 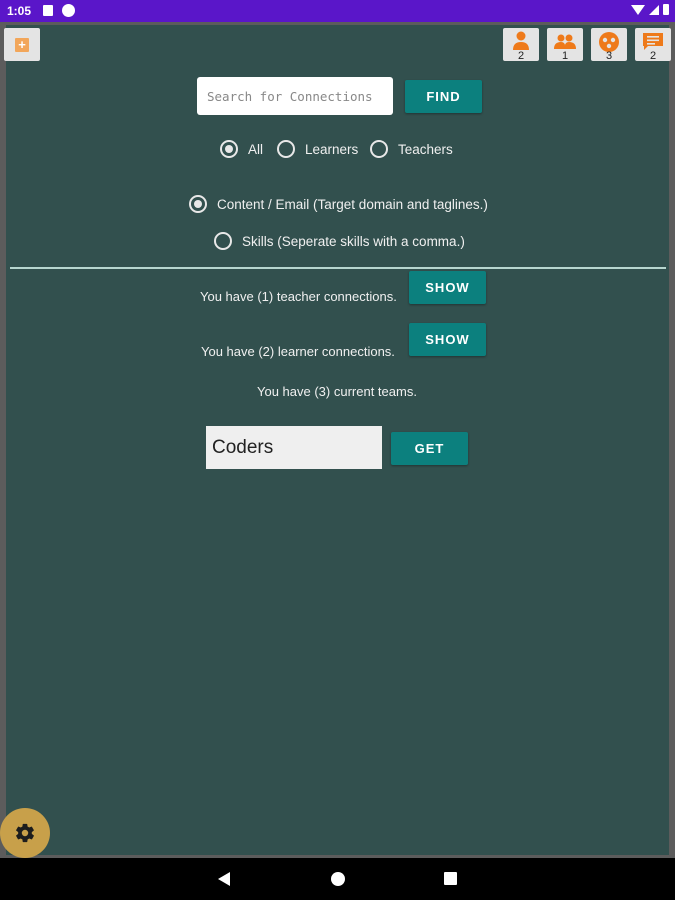 I want to click on group-connections-button: 1, so click(x=565, y=45).